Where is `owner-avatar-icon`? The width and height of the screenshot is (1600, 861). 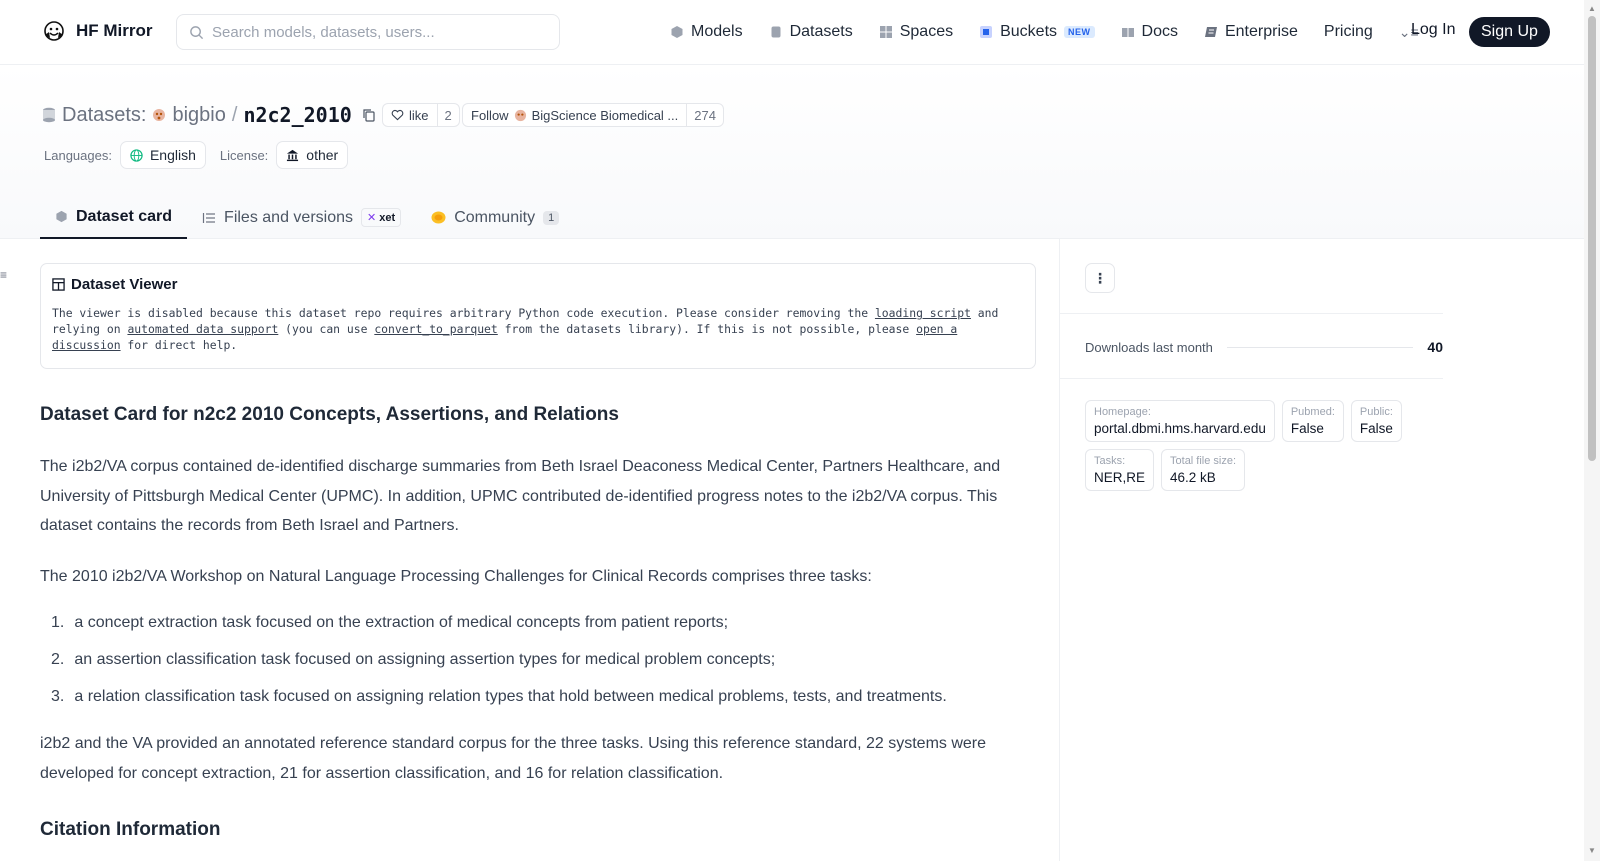 owner-avatar-icon is located at coordinates (159, 115).